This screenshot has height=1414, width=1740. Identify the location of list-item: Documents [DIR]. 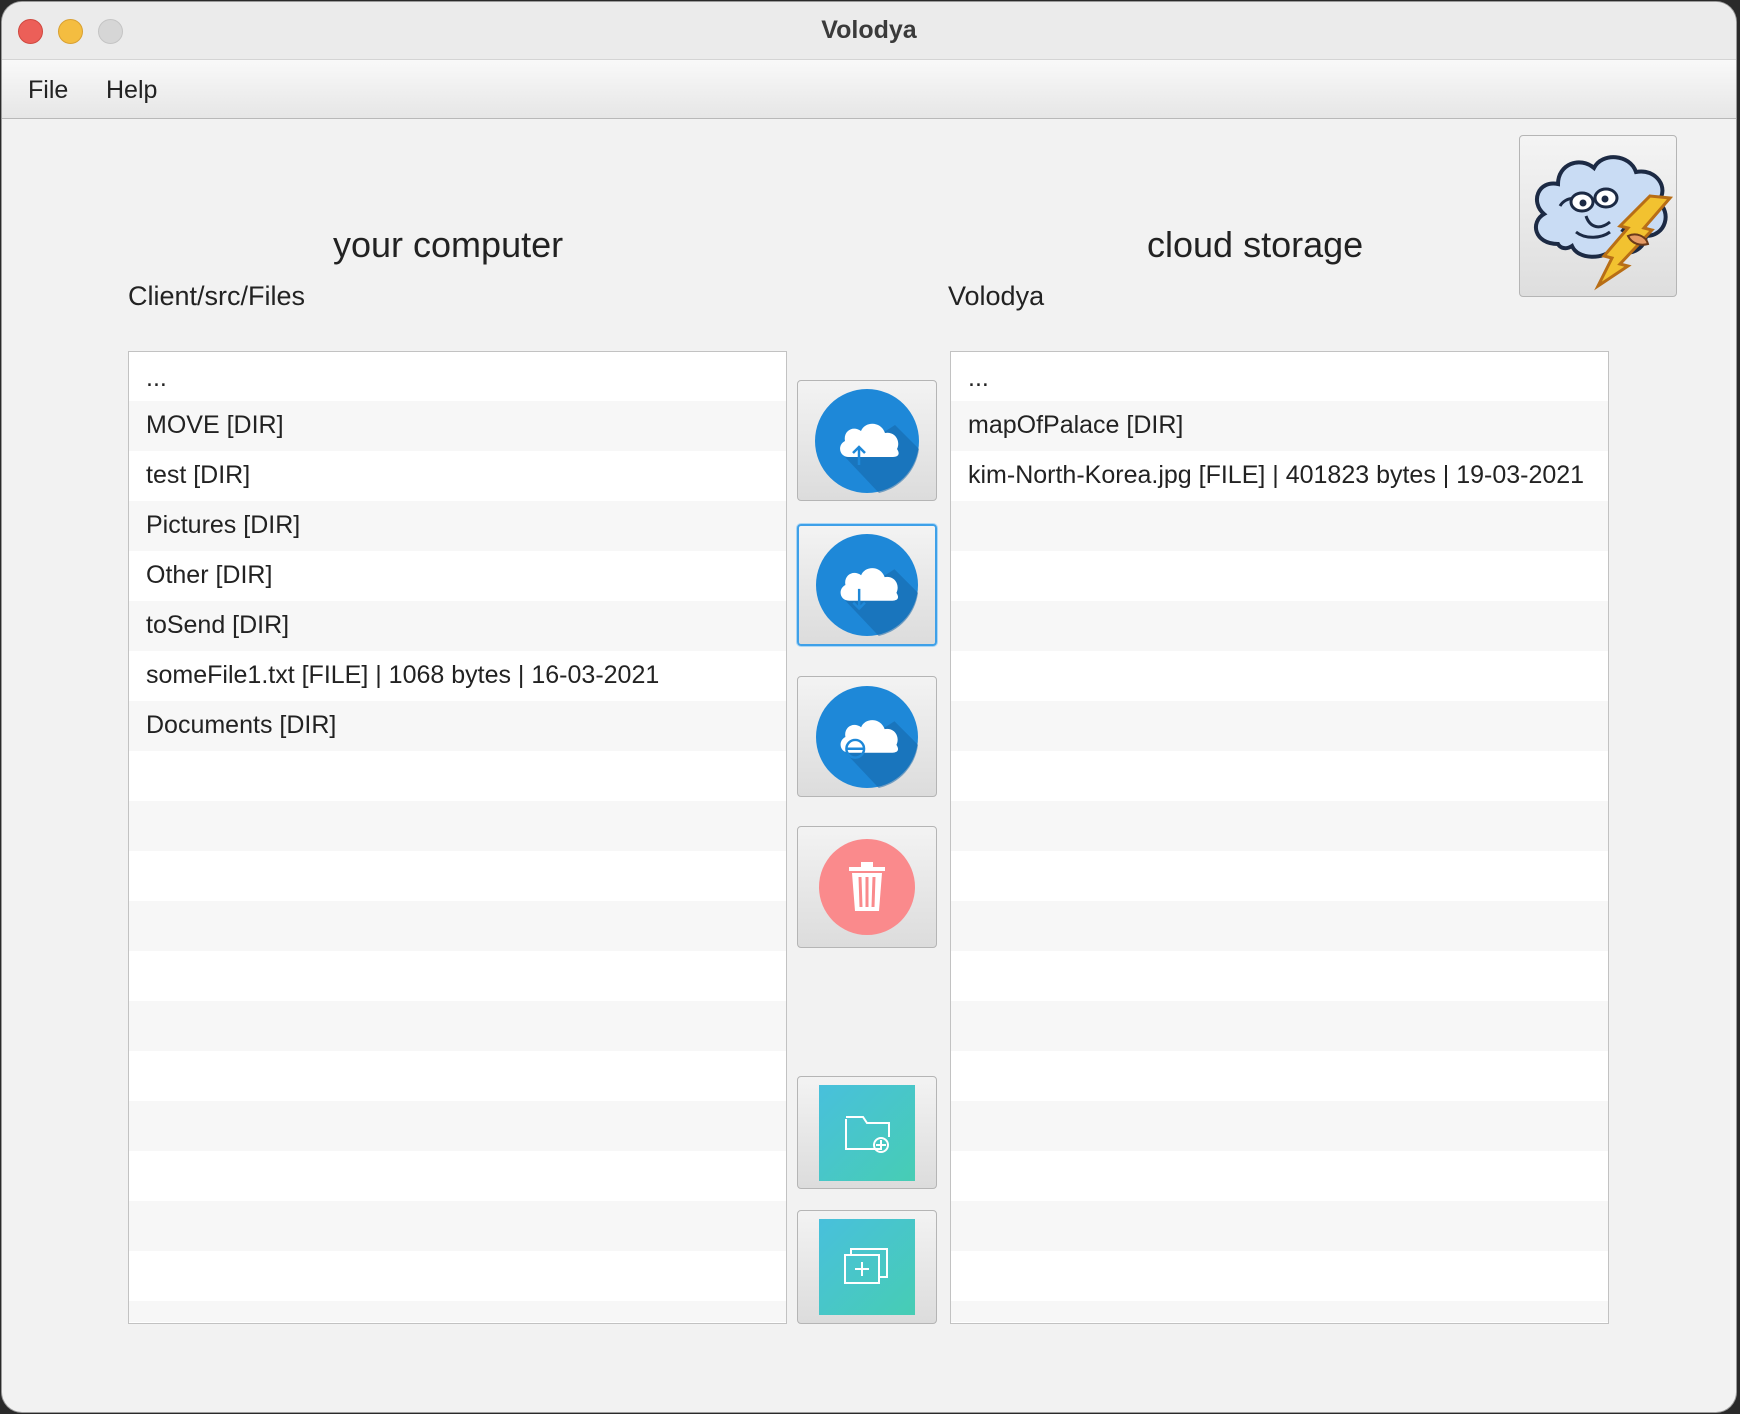
(457, 725).